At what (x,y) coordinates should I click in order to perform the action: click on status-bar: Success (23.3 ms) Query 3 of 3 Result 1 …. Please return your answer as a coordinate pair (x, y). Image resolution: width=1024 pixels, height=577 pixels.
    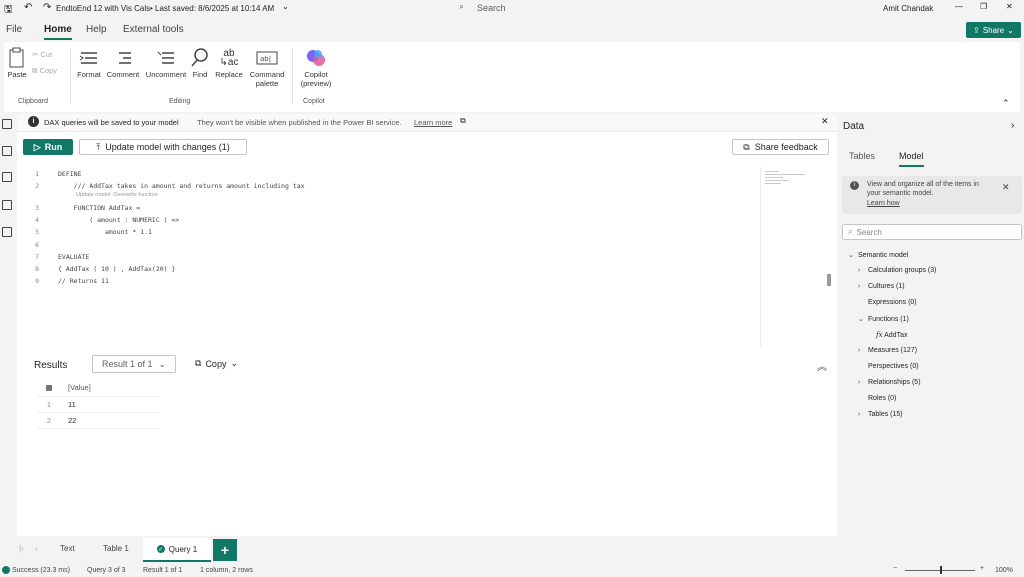
    Looking at the image, I should click on (512, 570).